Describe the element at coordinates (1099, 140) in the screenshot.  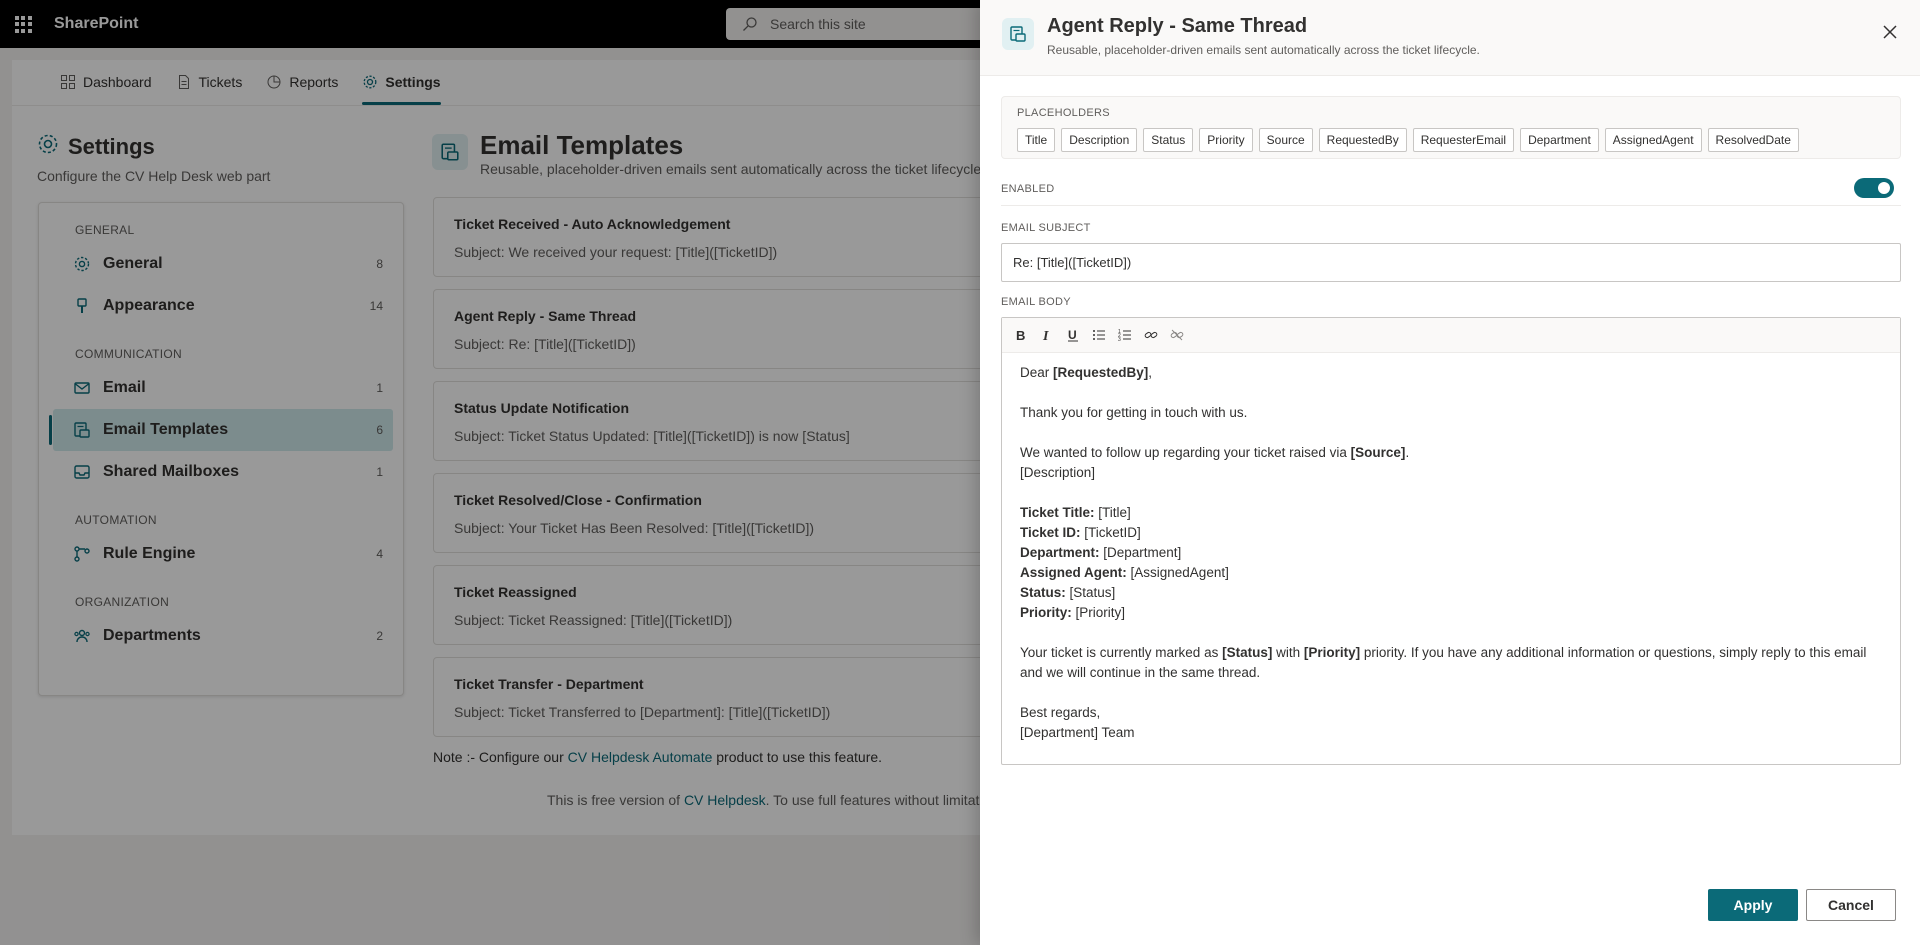
I see `placeholder-chip: Description` at that location.